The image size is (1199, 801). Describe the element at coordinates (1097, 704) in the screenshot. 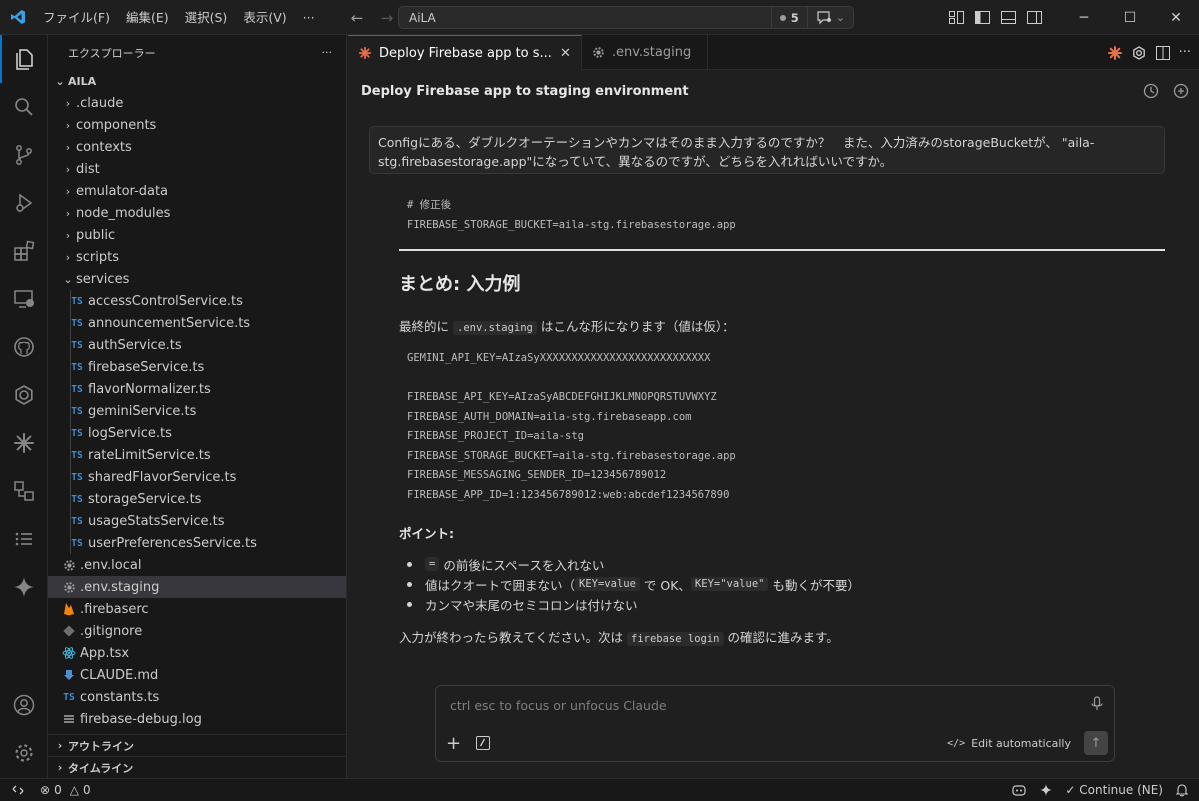

I see `microphone-icon` at that location.